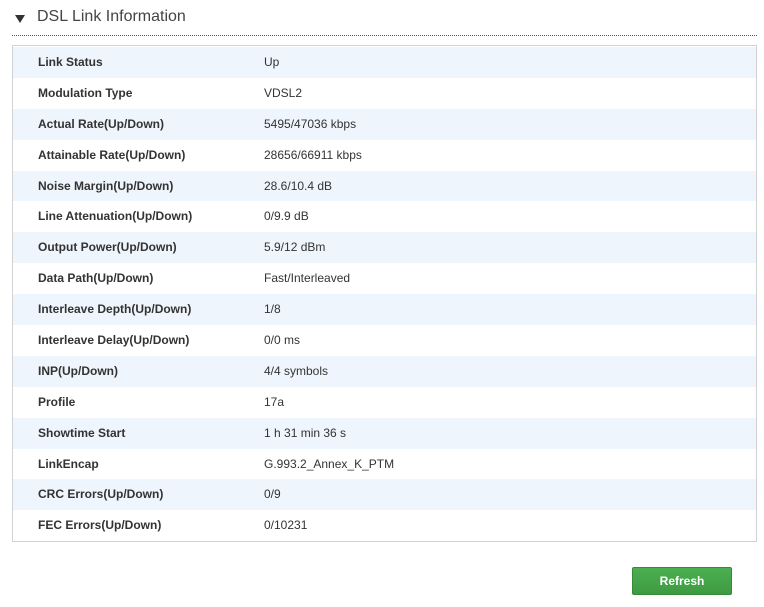 This screenshot has width=764, height=607. What do you see at coordinates (100, 525) in the screenshot?
I see `row-label: FEC Errors(Up/Down)` at bounding box center [100, 525].